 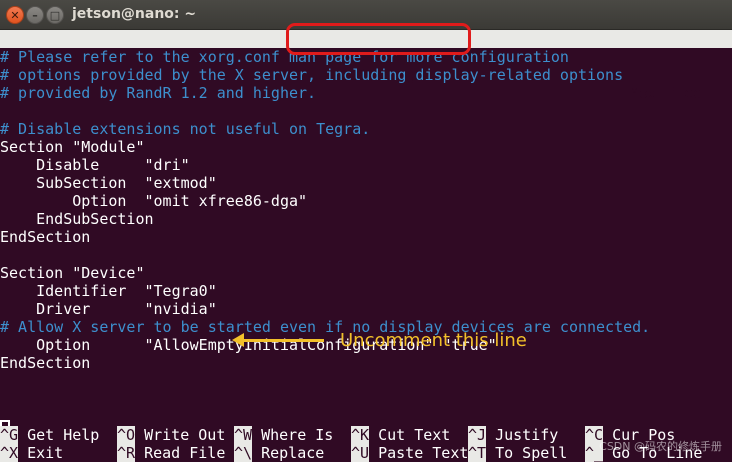 What do you see at coordinates (378, 39) in the screenshot?
I see `filename-highlight-box` at bounding box center [378, 39].